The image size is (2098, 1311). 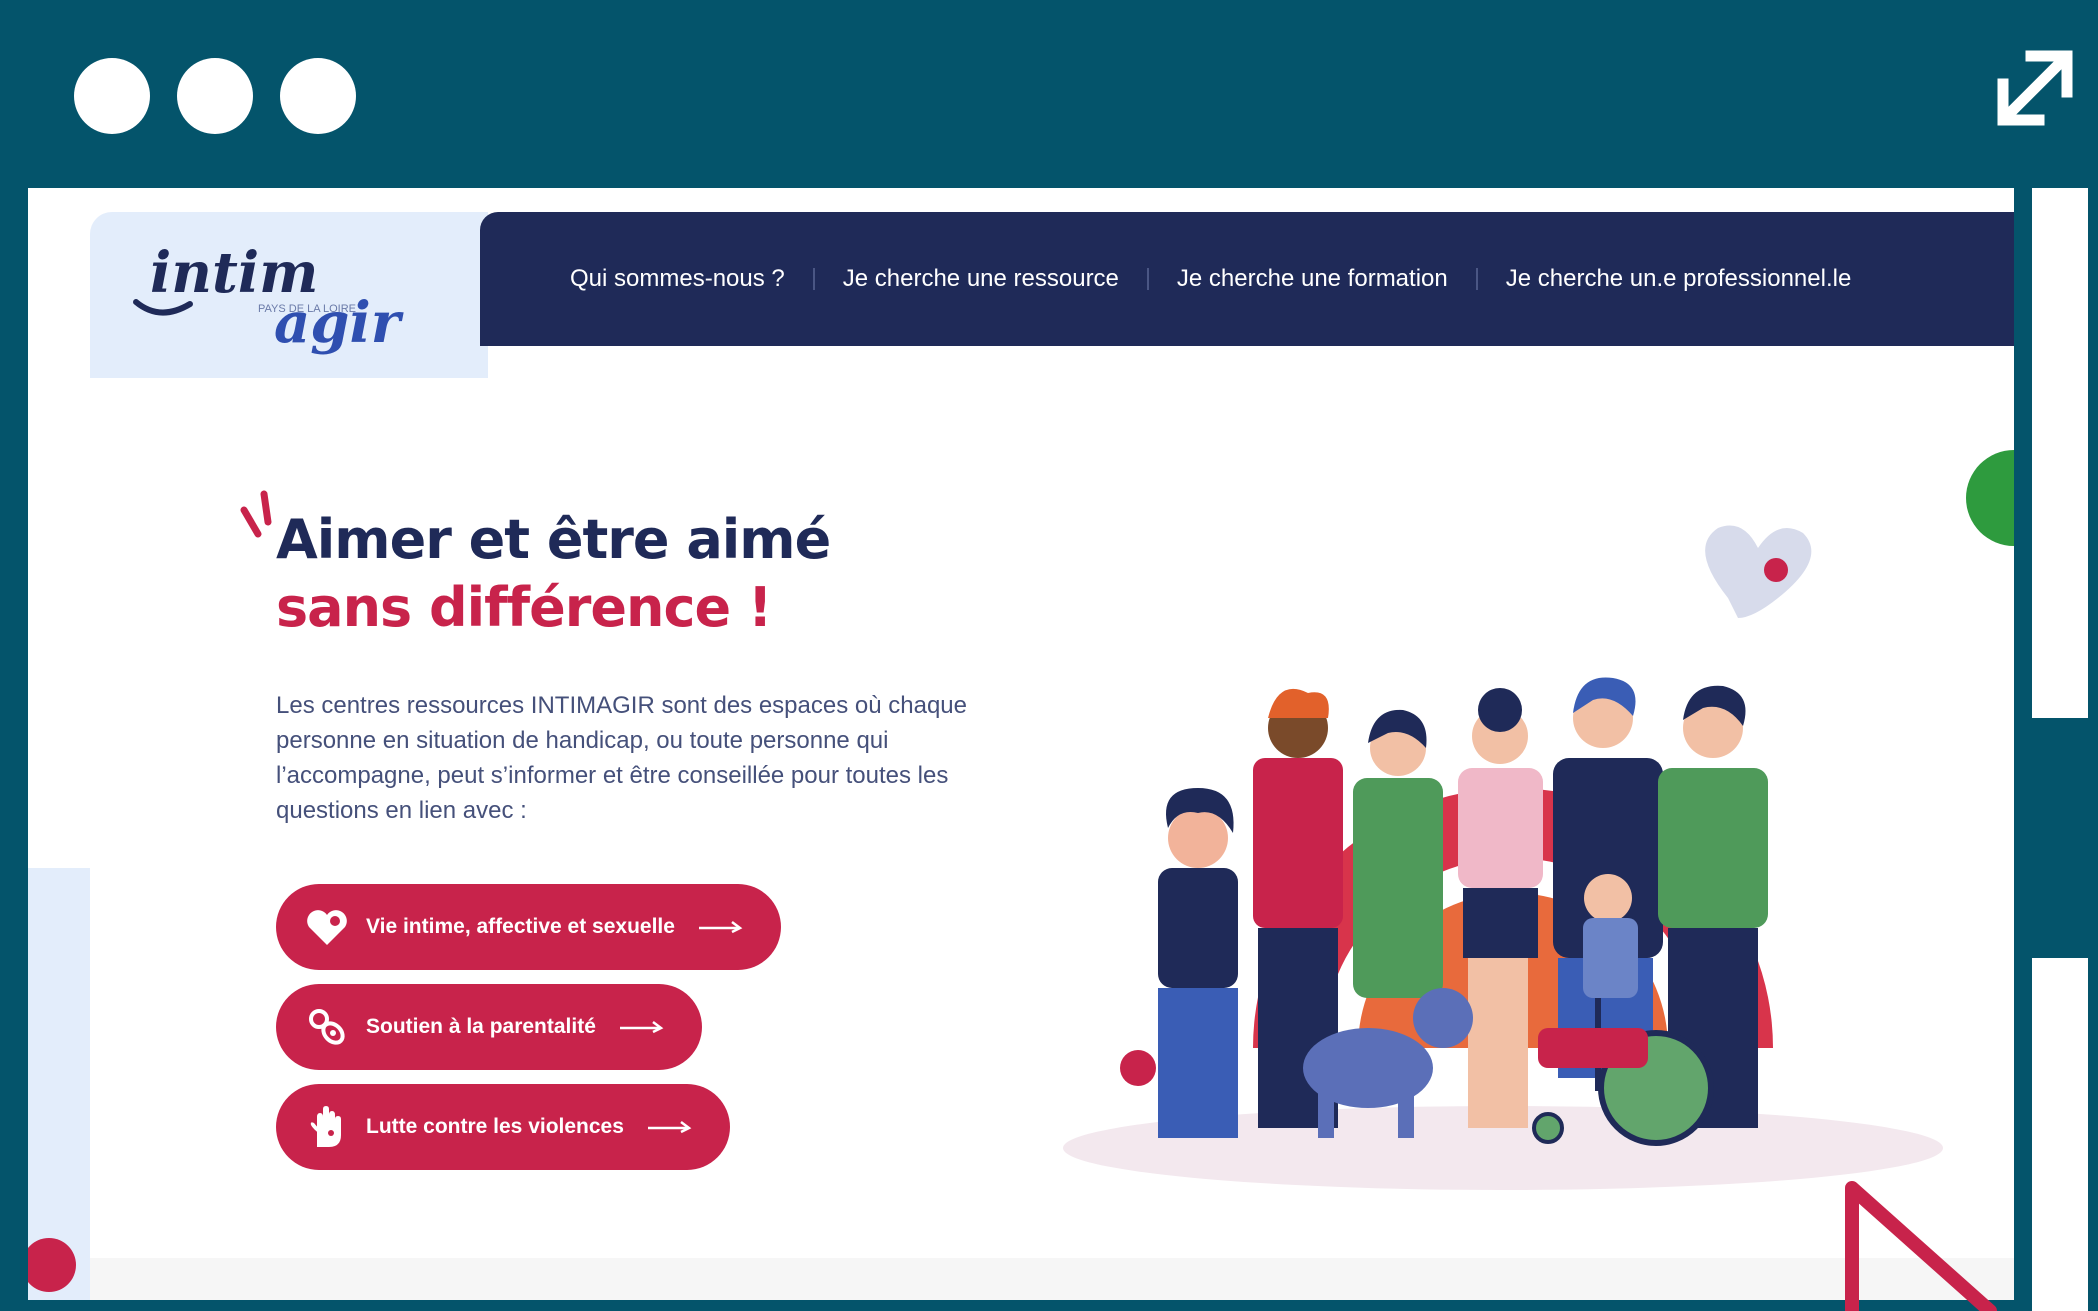 I want to click on cursor-pointer-icon, so click(x=1921, y=1246).